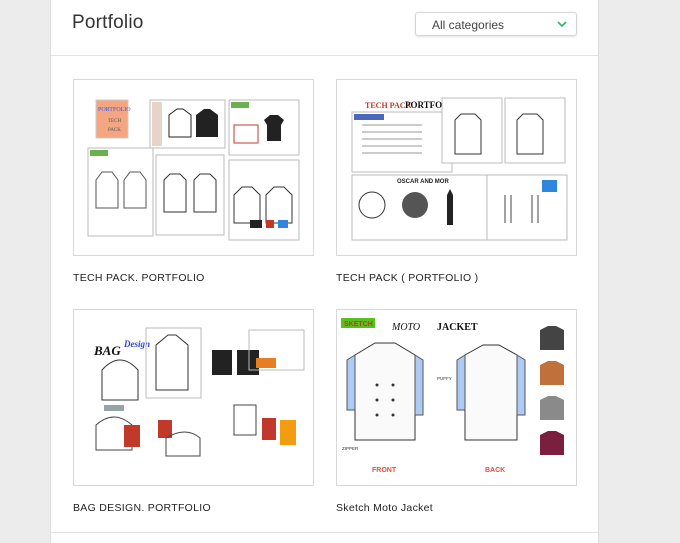 This screenshot has width=680, height=543. What do you see at coordinates (193, 167) in the screenshot?
I see `thumbnail-tech-pack: PORTFOLIO TECH PACK` at bounding box center [193, 167].